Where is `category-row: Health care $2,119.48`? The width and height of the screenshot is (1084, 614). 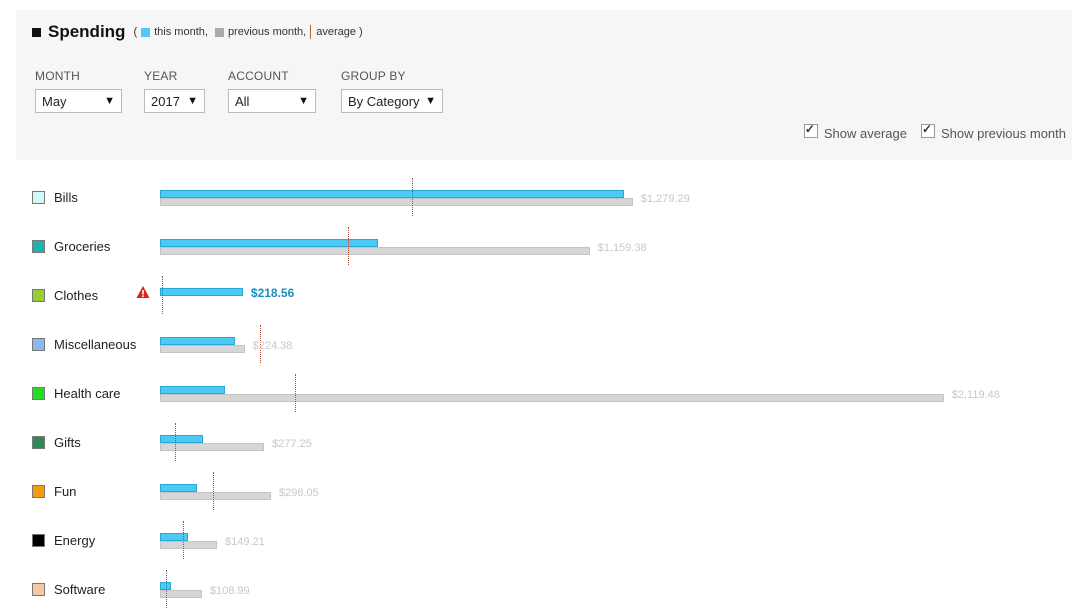 category-row: Health care $2,119.48 is located at coordinates (542, 394).